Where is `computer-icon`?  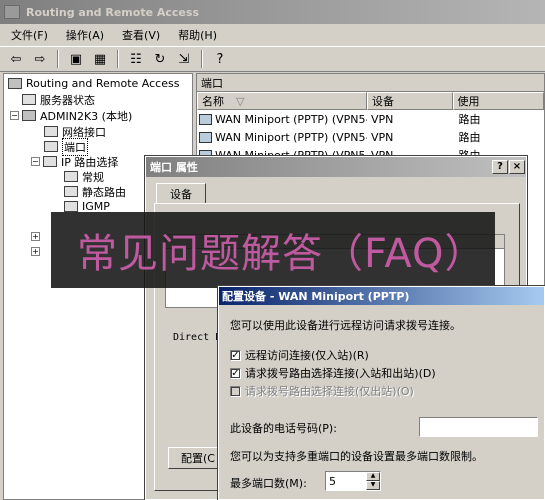 computer-icon is located at coordinates (15, 83).